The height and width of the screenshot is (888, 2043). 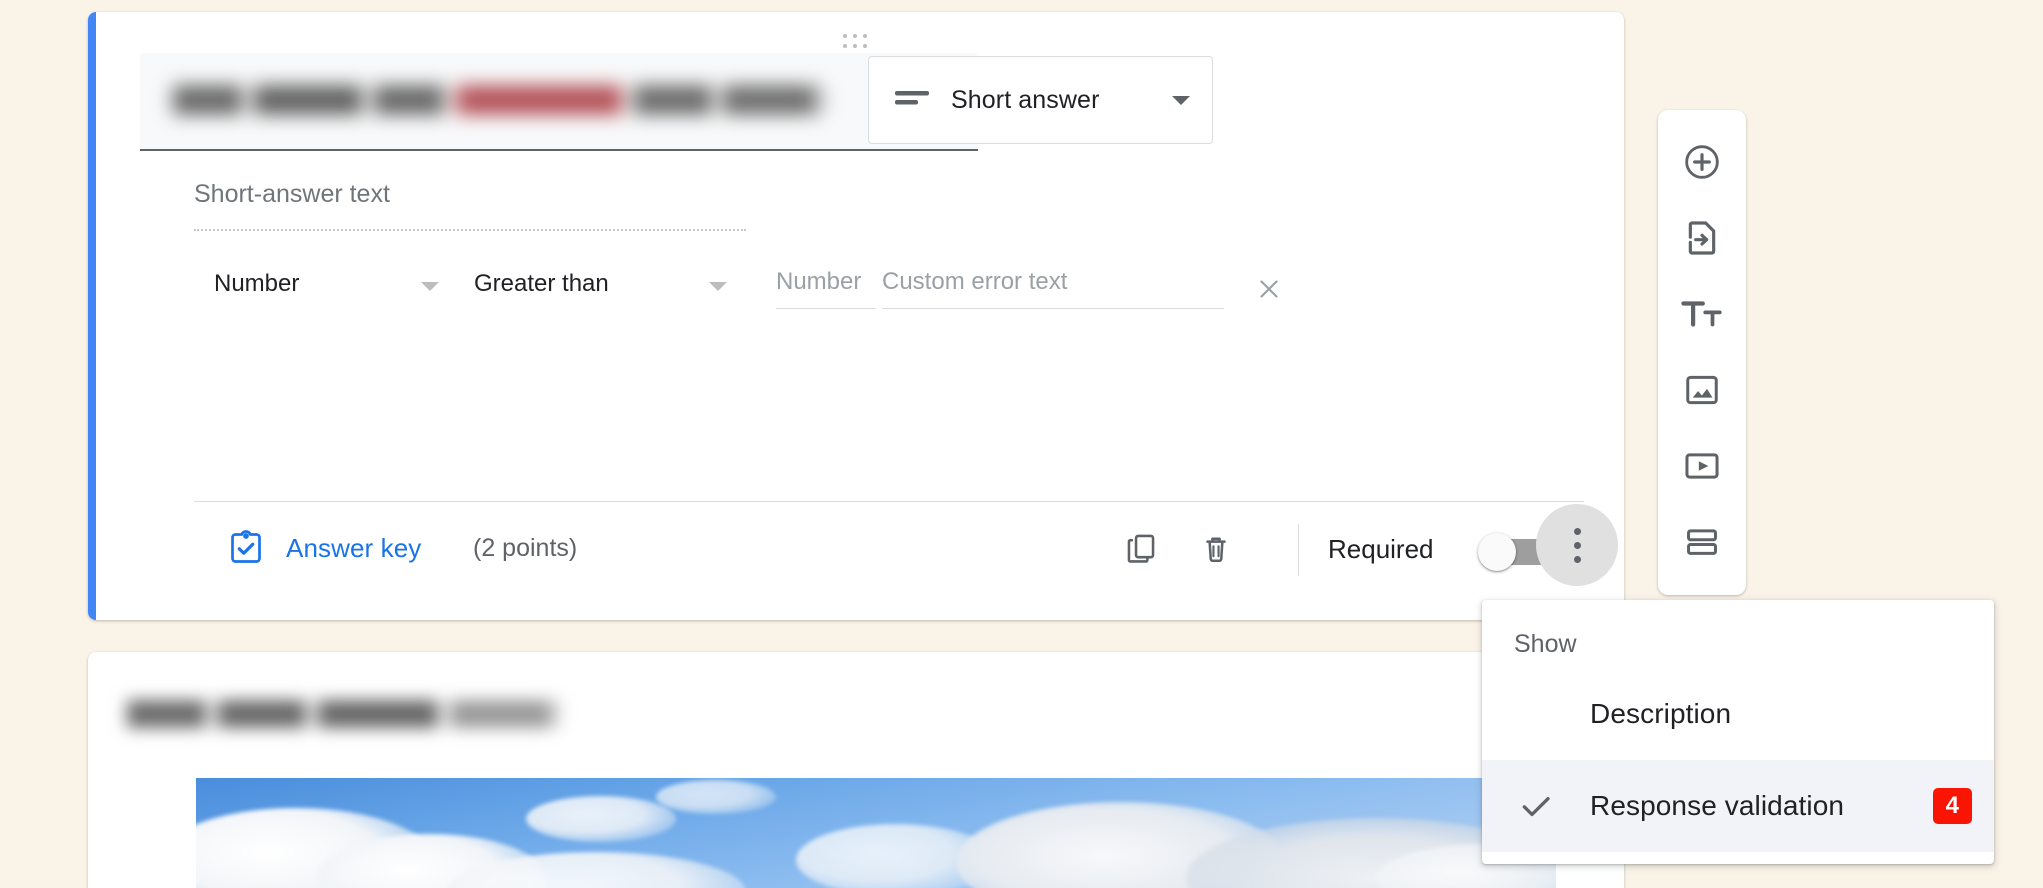 I want to click on short-answer-placeholder: Short-answer text, so click(x=470, y=205).